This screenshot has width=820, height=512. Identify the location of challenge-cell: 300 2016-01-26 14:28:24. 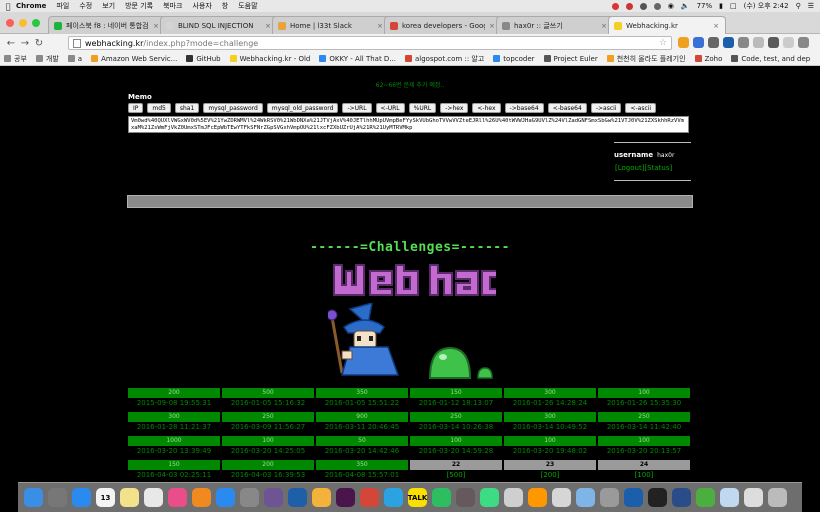
(550, 399).